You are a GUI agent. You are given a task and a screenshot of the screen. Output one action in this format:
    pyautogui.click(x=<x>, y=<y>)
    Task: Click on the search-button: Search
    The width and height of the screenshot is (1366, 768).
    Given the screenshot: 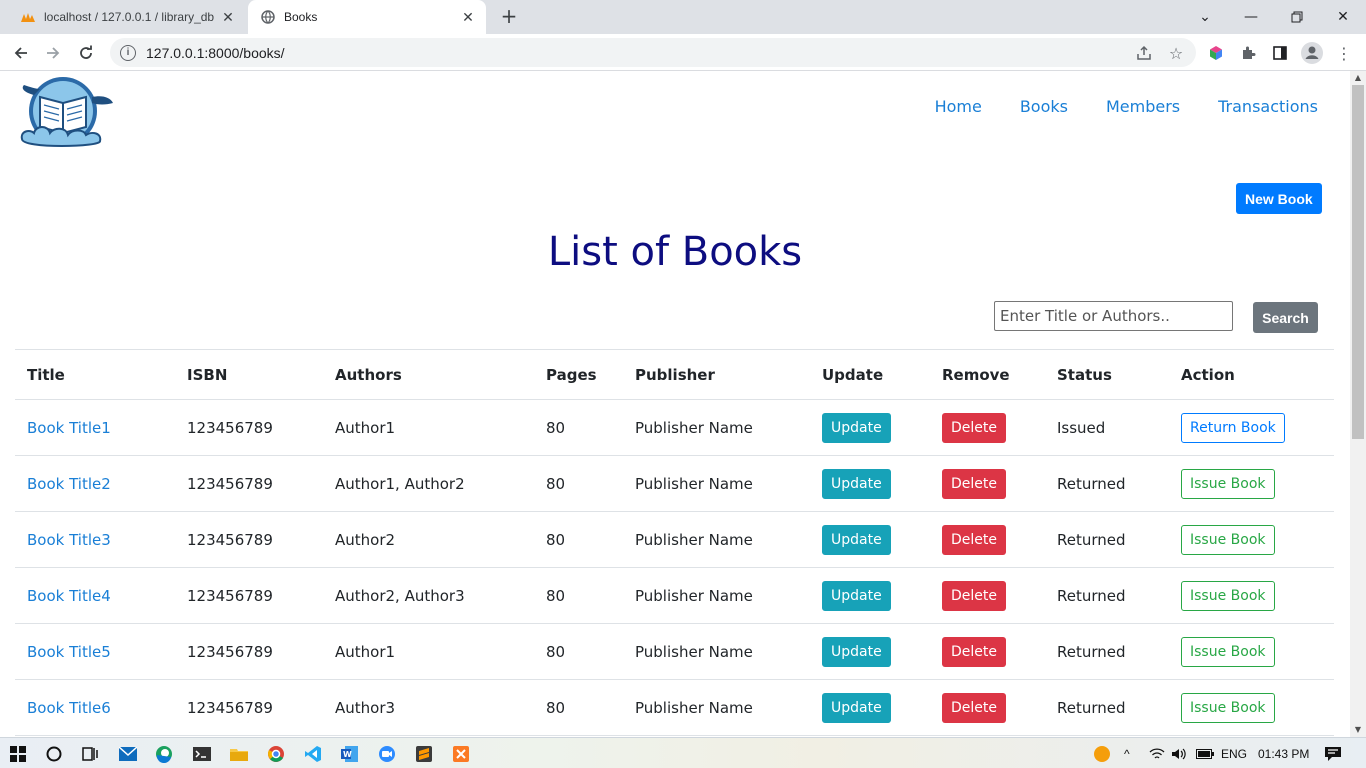 What is the action you would take?
    pyautogui.click(x=1285, y=317)
    